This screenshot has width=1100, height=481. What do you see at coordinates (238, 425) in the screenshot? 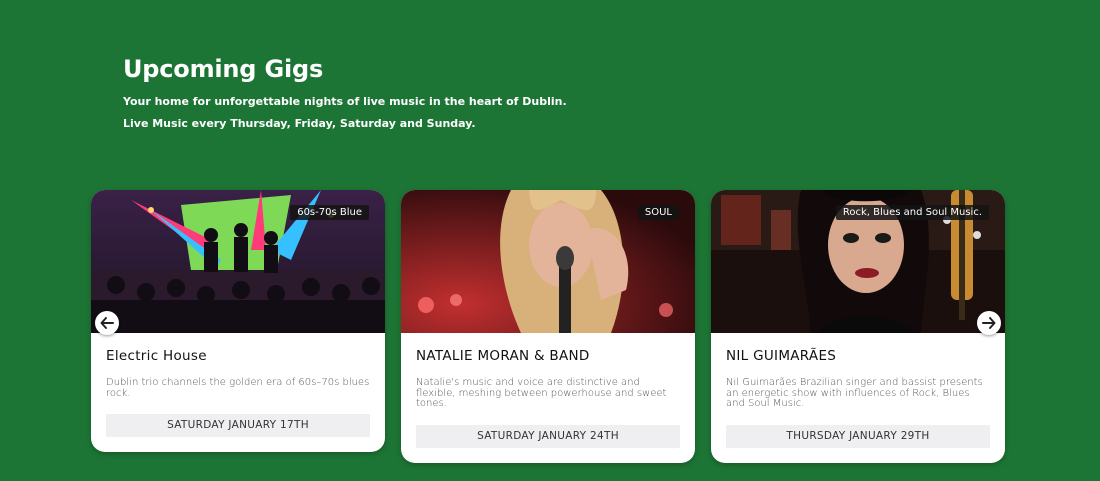
I see `gig-date: SATURDAY JANUARY 17TH` at bounding box center [238, 425].